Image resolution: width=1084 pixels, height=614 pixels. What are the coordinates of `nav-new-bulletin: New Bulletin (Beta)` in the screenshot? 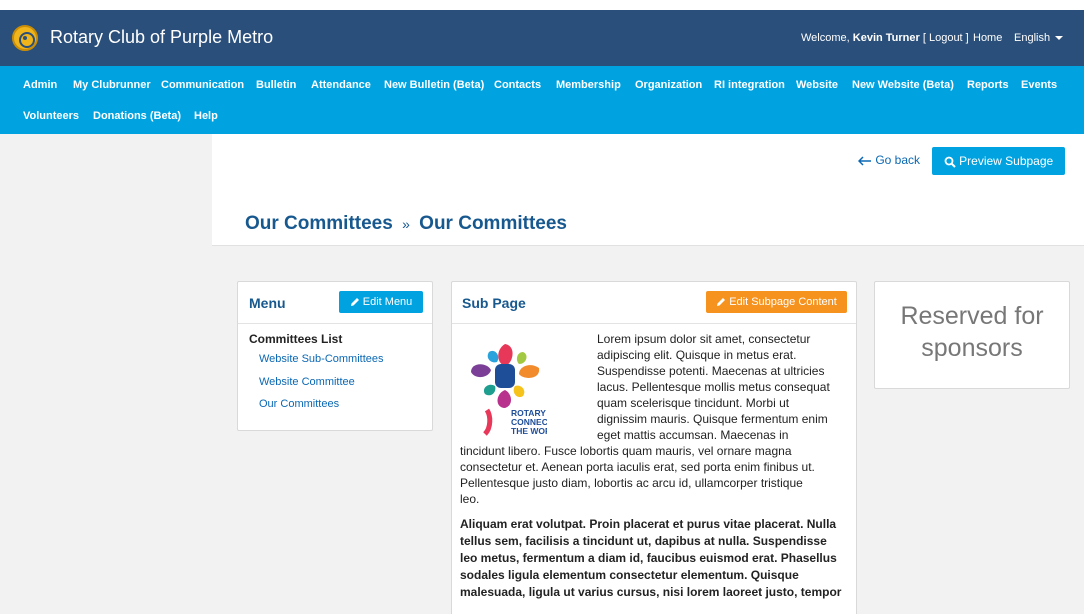 It's located at (434, 85).